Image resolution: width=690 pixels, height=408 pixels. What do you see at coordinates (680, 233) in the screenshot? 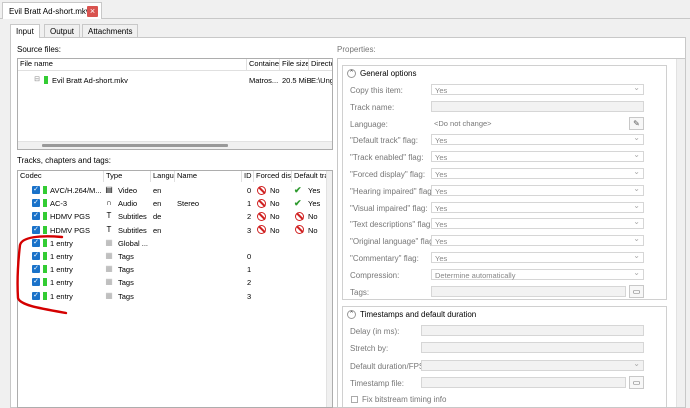
I see `properties-vscrollbar` at bounding box center [680, 233].